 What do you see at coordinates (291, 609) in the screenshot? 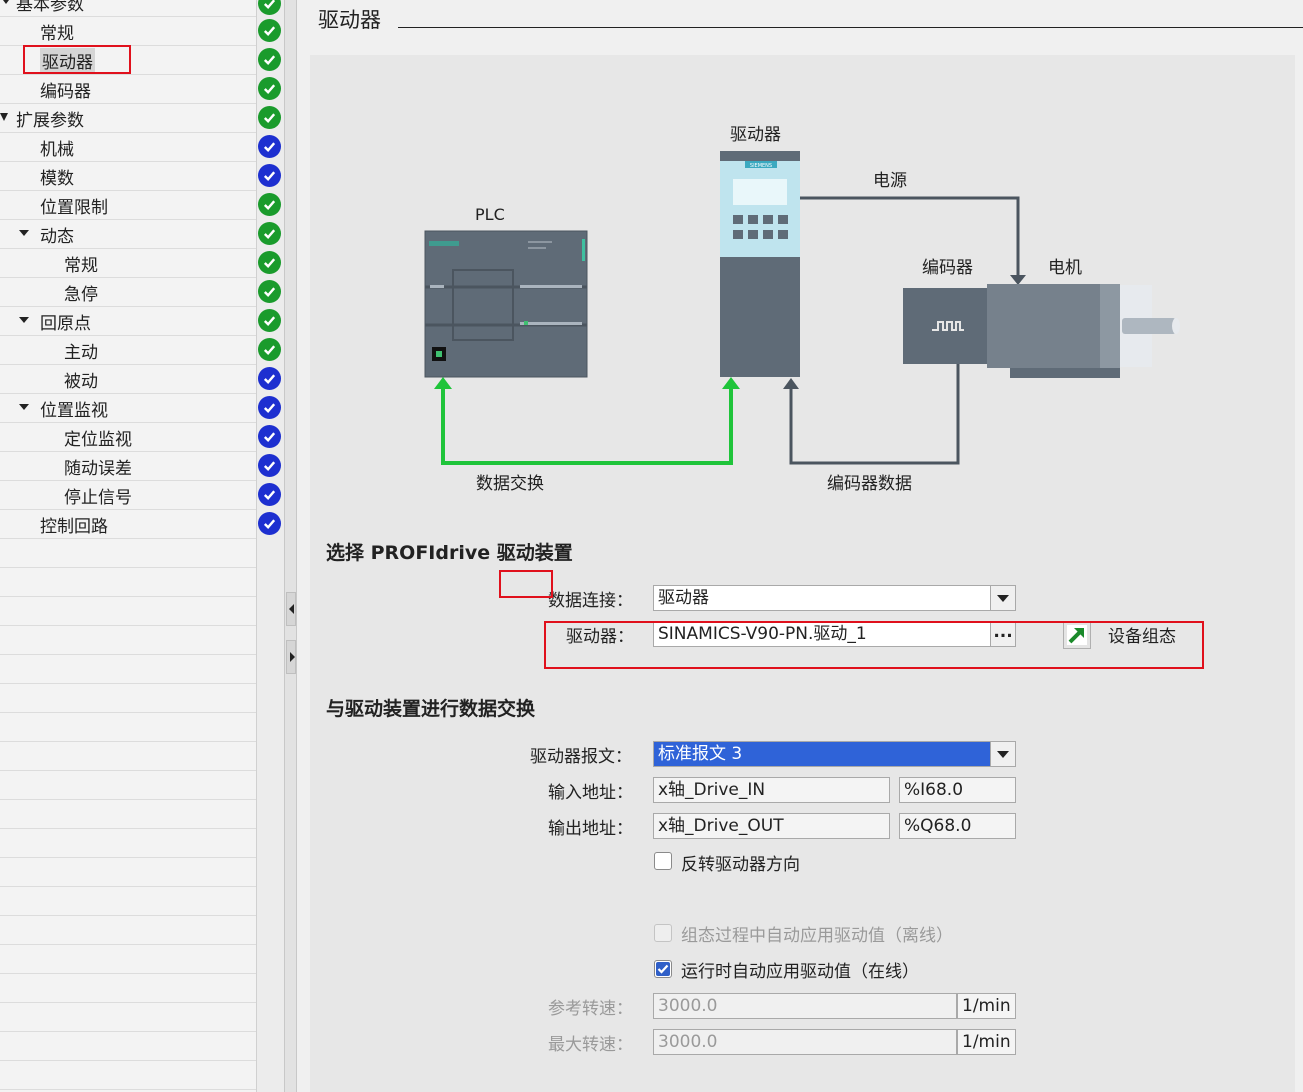
I see `collapse-left-button` at bounding box center [291, 609].